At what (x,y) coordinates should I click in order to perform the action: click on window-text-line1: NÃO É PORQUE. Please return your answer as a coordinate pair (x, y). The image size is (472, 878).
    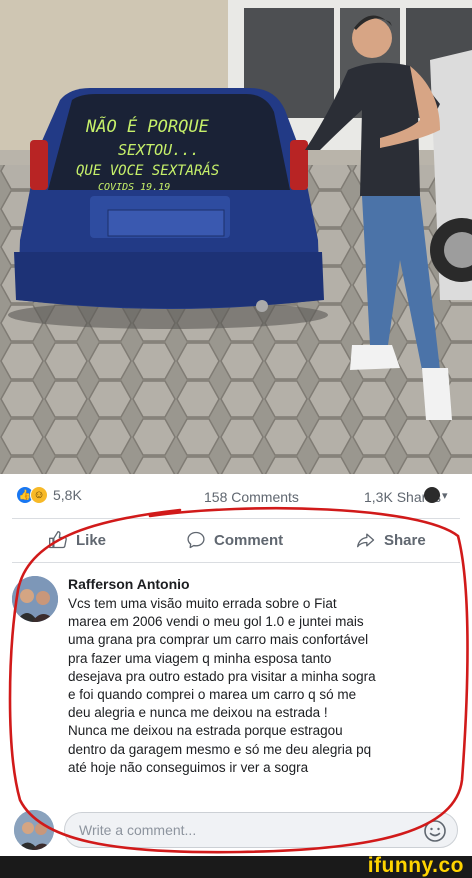
    Looking at the image, I should click on (147, 126).